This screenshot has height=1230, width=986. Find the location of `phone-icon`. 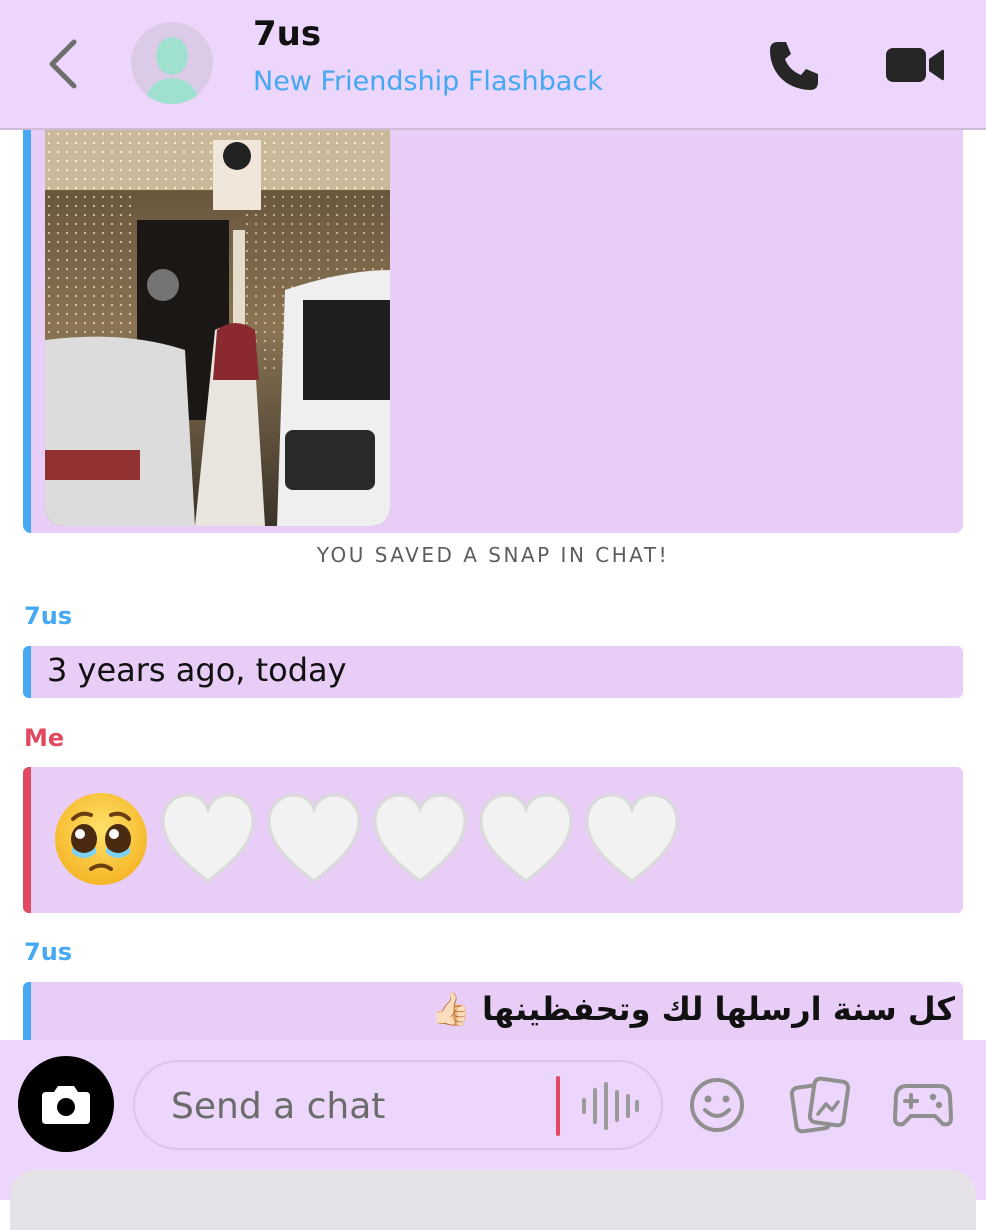

phone-icon is located at coordinates (794, 66).